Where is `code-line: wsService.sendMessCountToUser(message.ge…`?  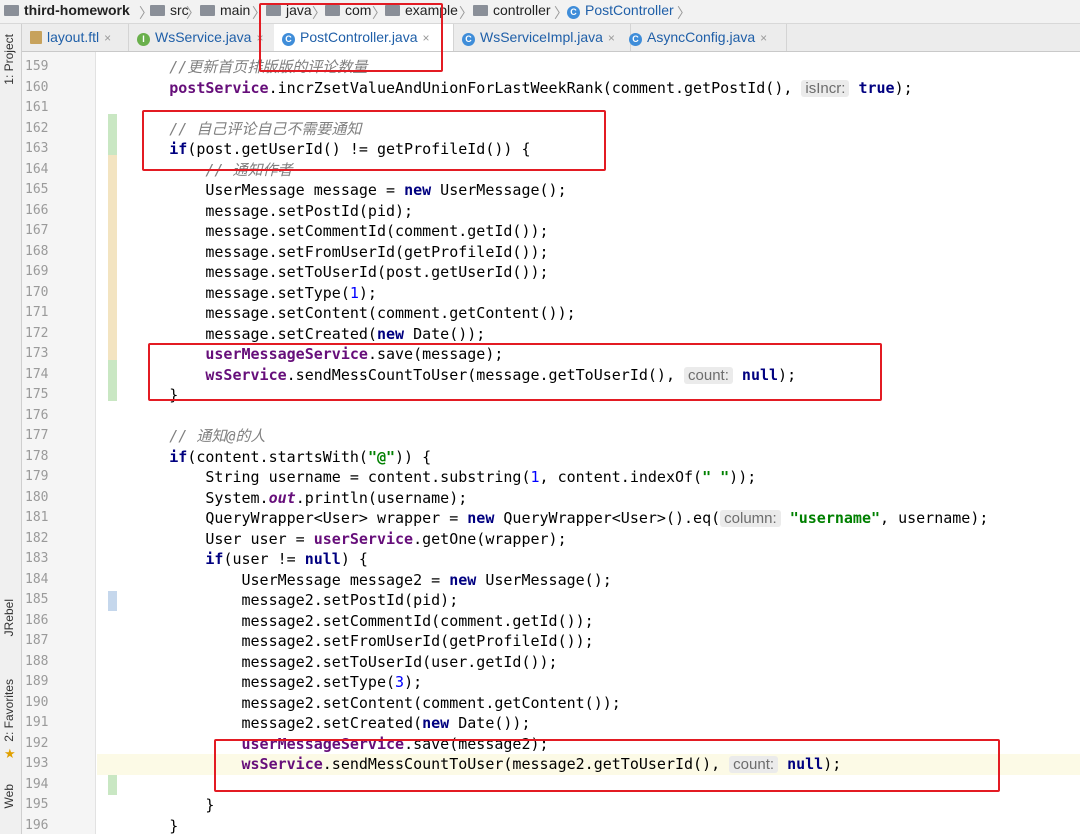 code-line: wsService.sendMessCountToUser(message.ge… is located at coordinates (588, 375).